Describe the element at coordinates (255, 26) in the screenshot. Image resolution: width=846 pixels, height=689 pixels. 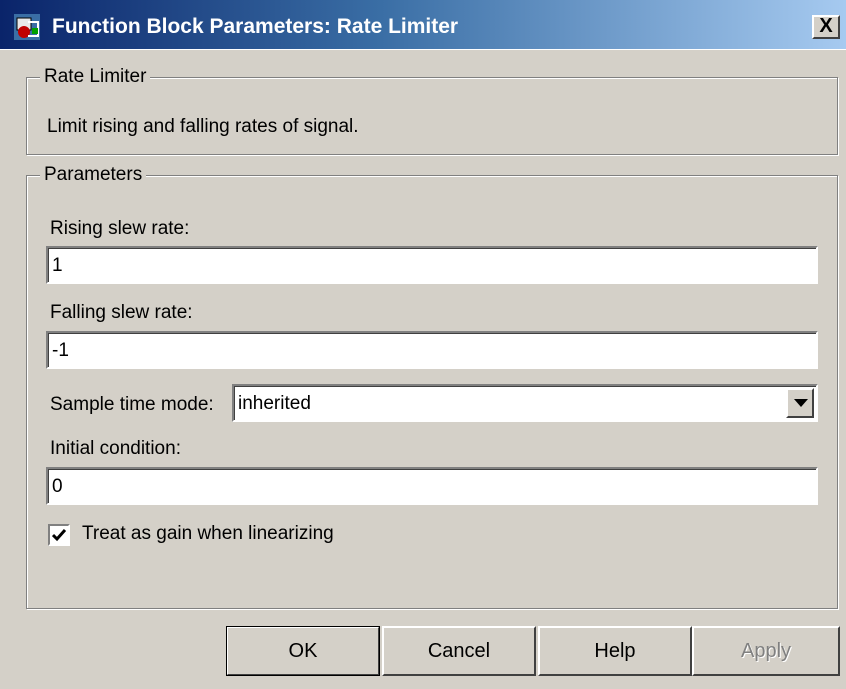
I see `window-title: Function Block Parameters: Rate Limiter` at that location.